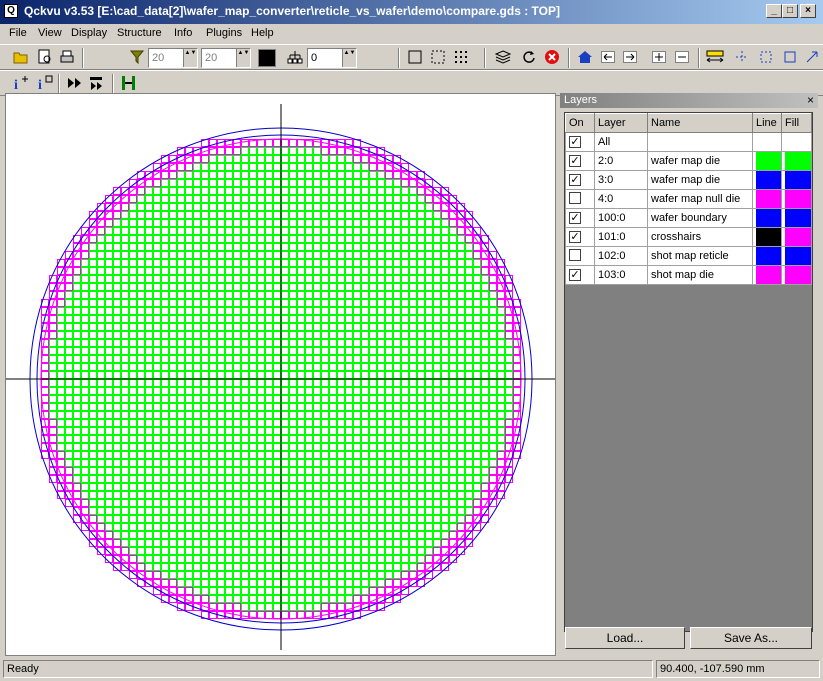  I want to click on forward-step-button, so click(75, 83).